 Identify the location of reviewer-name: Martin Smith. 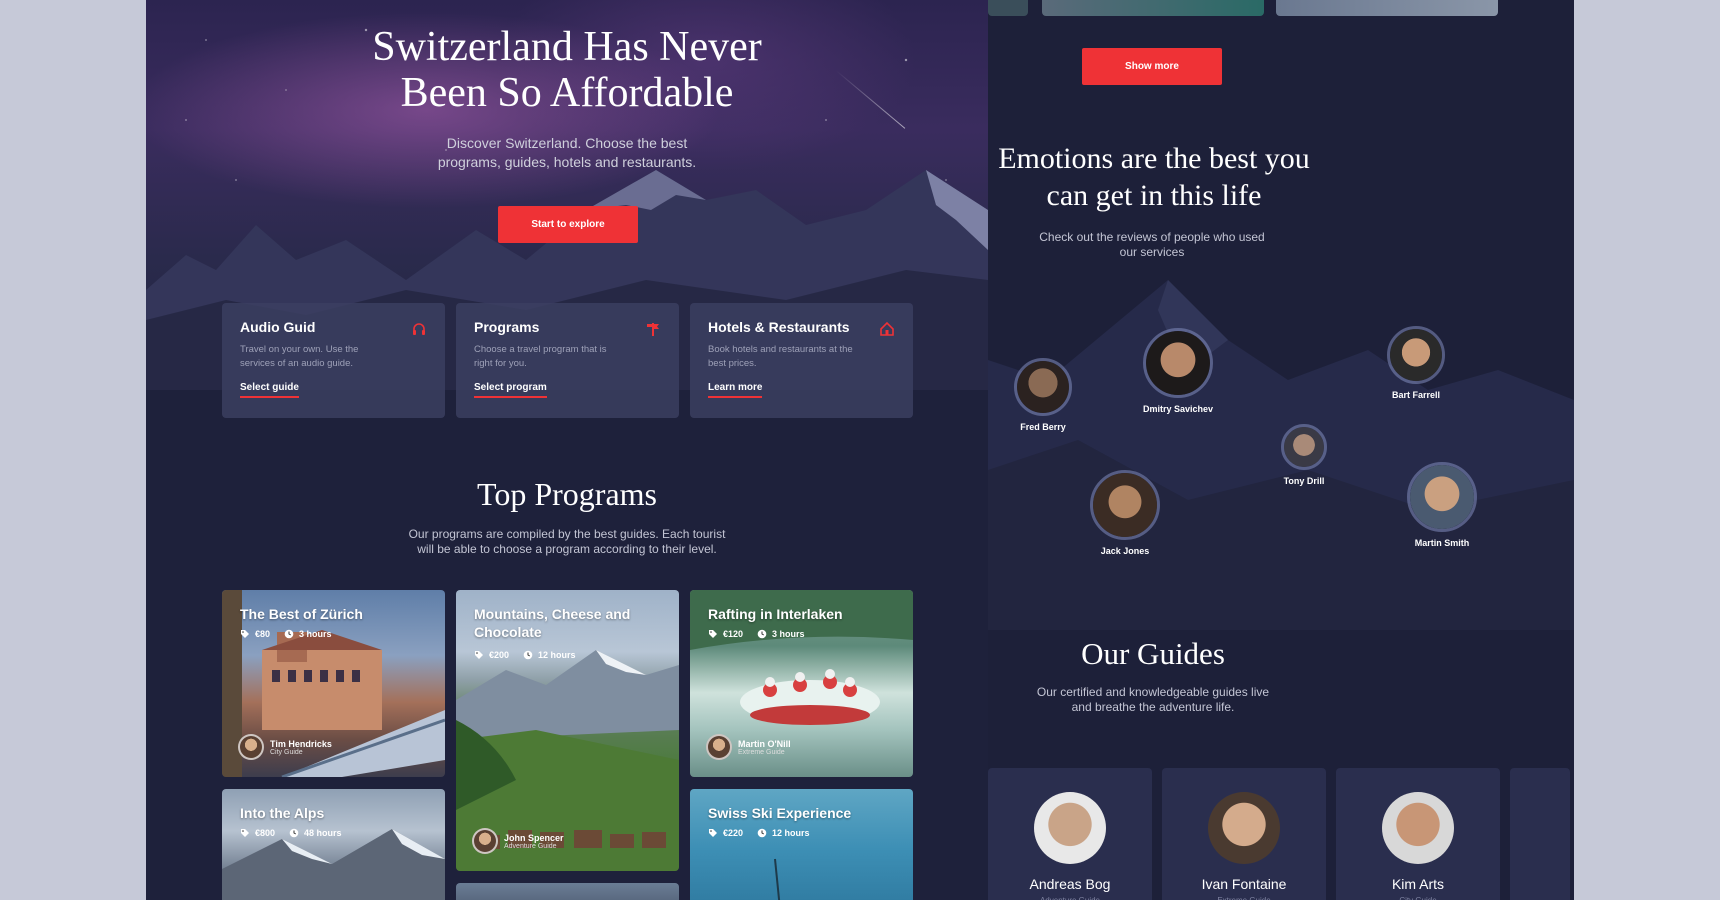
(1442, 543).